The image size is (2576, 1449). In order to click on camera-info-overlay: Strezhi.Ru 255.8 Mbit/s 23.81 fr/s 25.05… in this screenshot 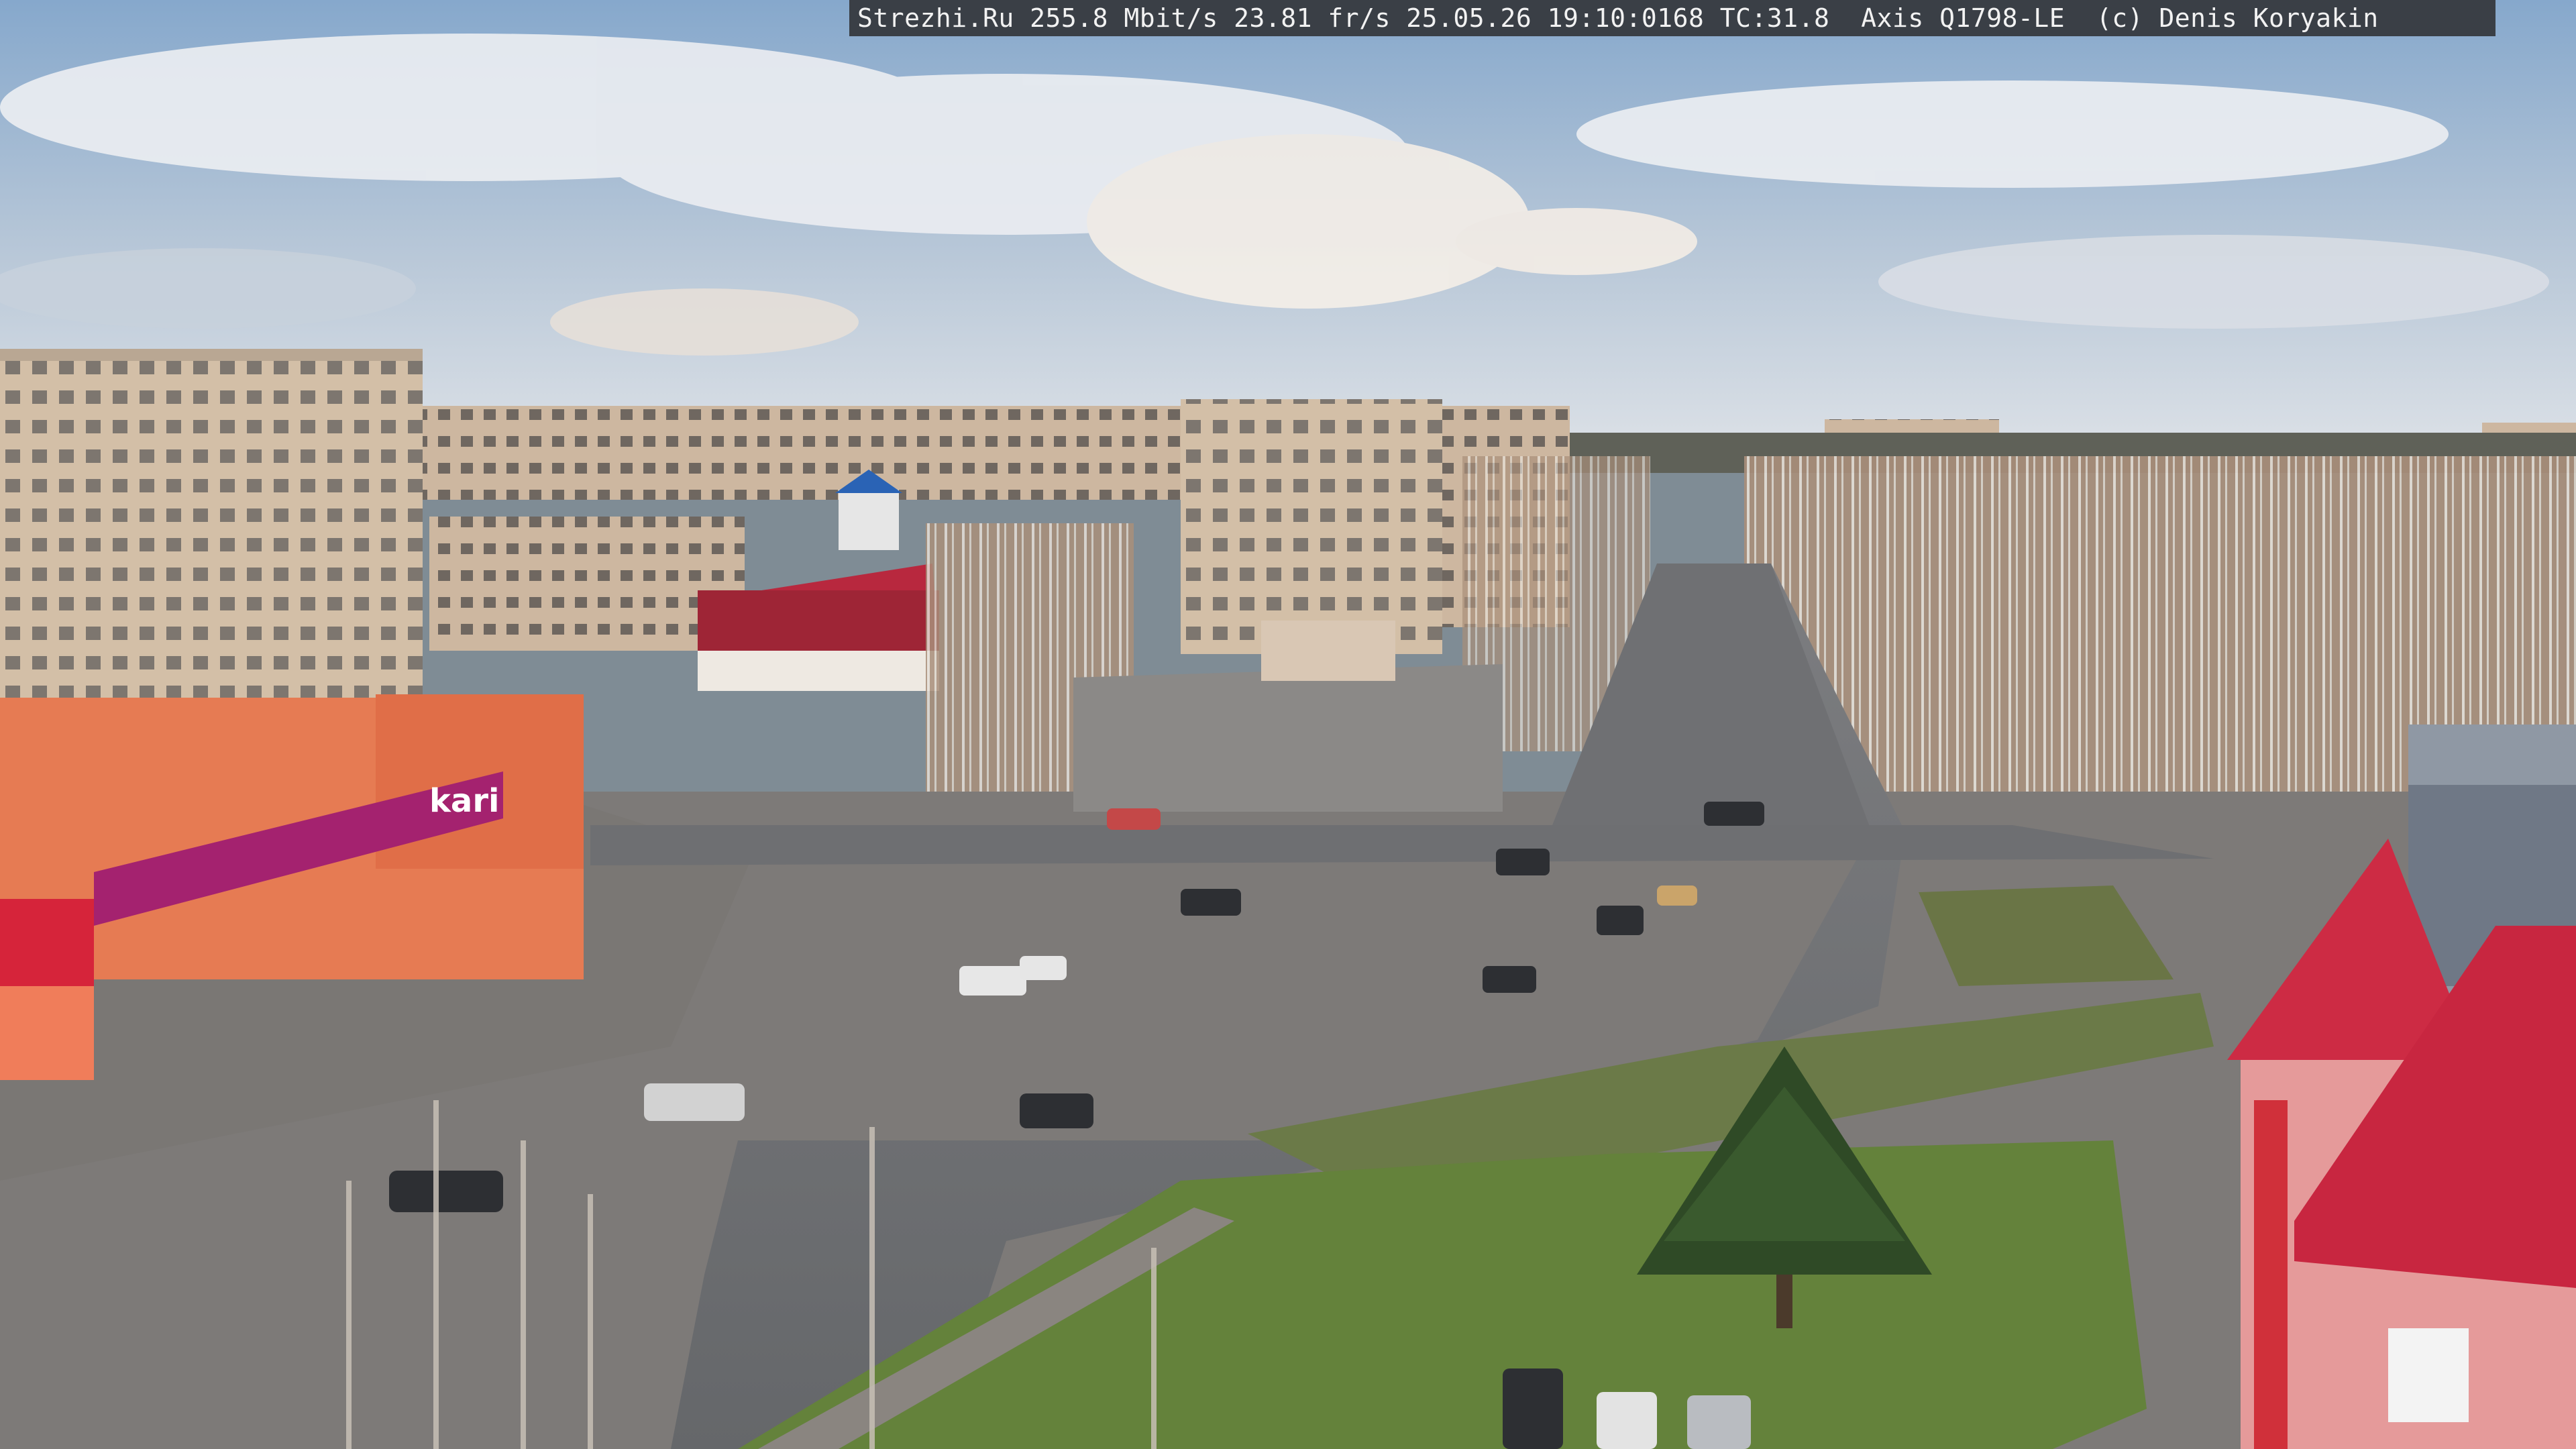, I will do `click(1672, 18)`.